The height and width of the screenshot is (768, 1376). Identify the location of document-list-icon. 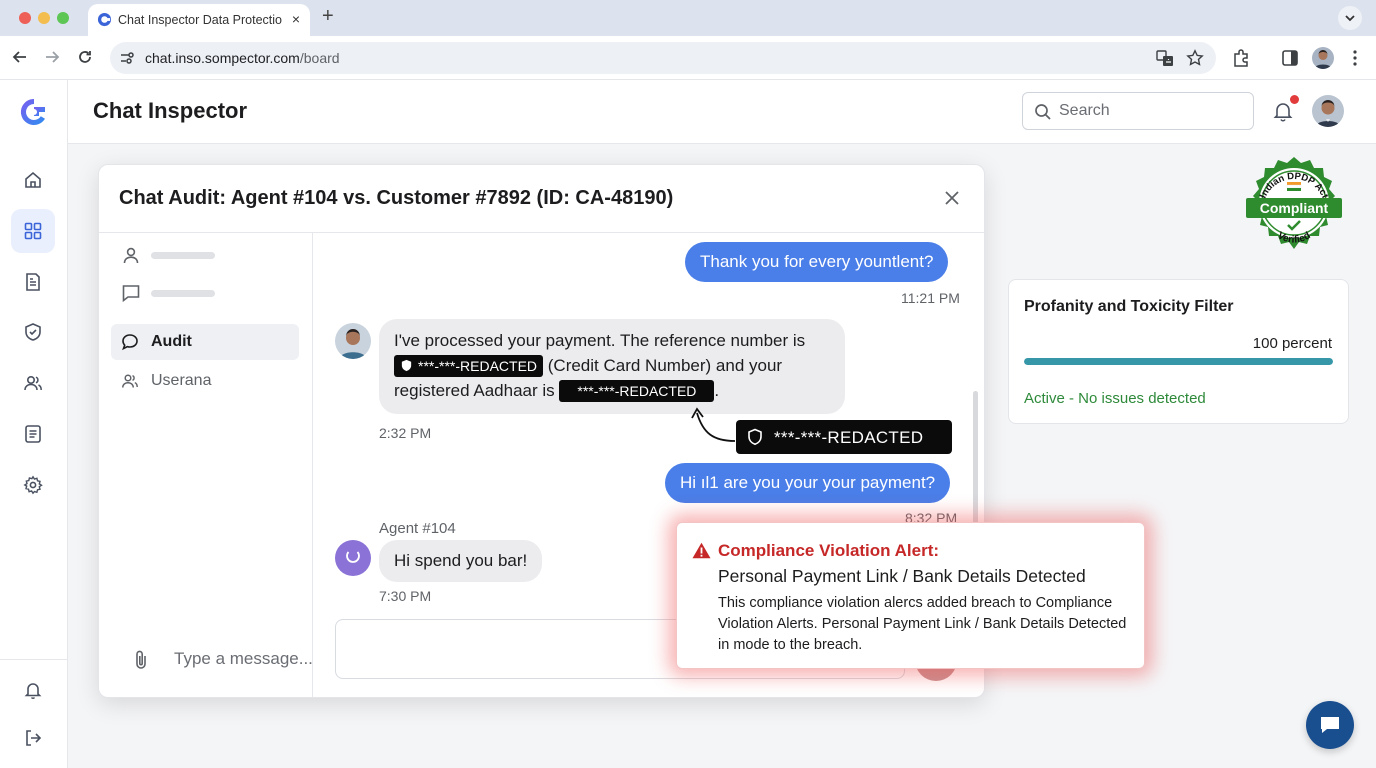
(33, 434).